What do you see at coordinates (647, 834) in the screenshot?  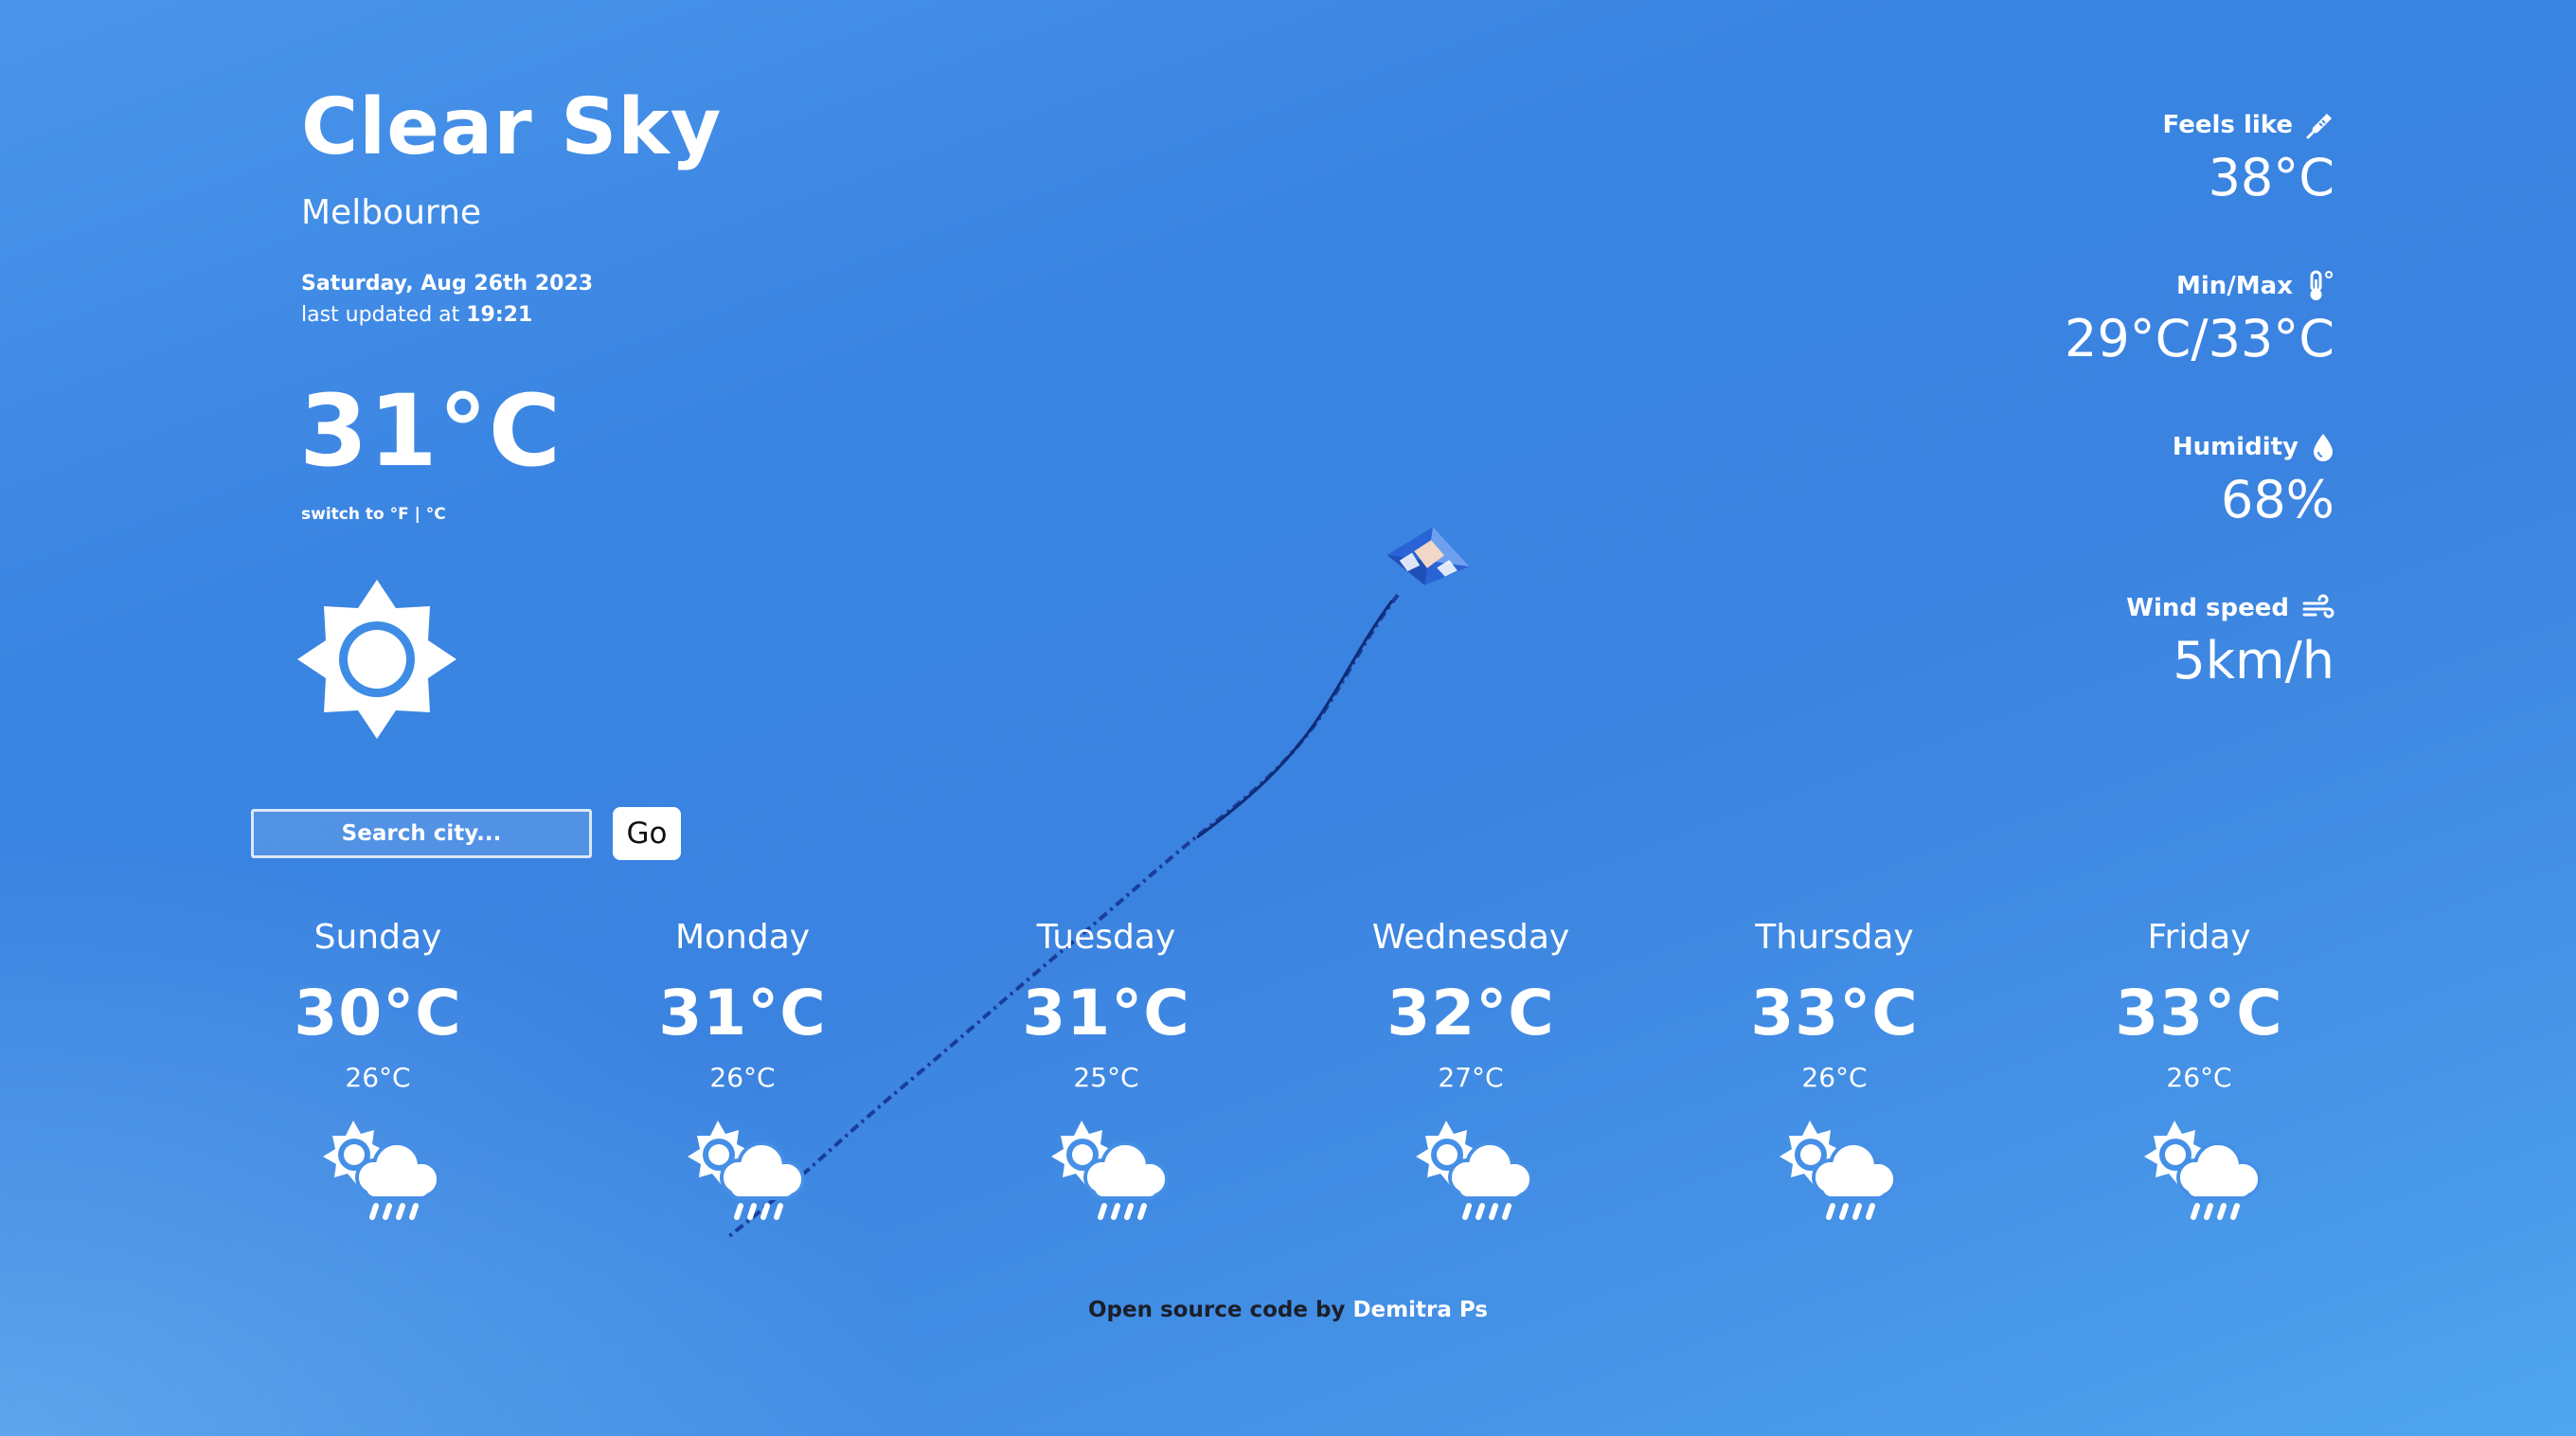 I see `go-button: Go` at bounding box center [647, 834].